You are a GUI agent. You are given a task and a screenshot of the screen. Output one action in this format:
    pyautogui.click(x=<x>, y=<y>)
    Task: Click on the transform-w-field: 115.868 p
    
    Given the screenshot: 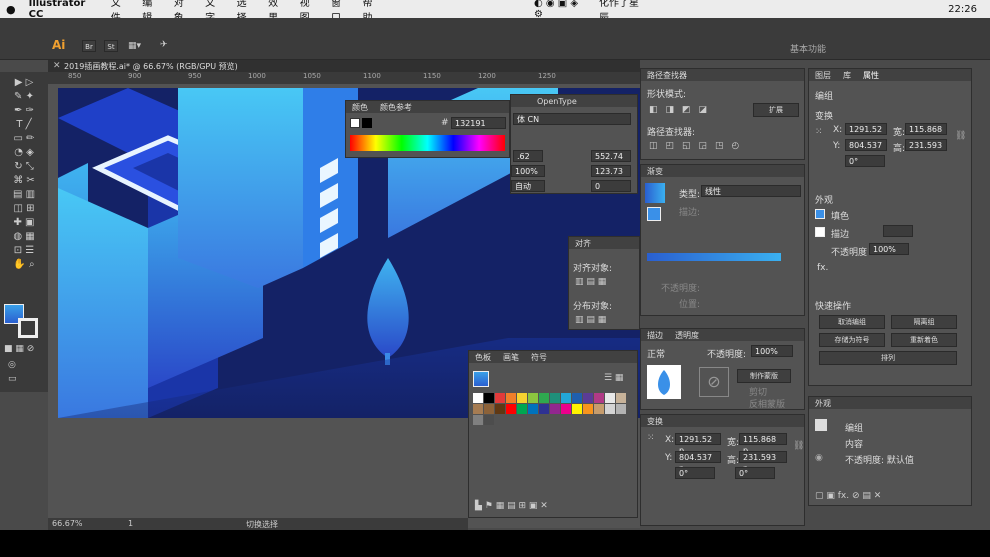 What is the action you would take?
    pyautogui.click(x=763, y=444)
    